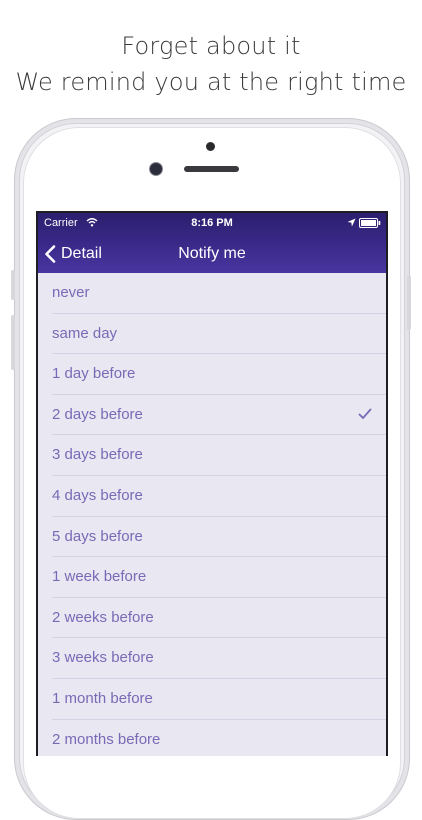 This screenshot has width=422, height=820. What do you see at coordinates (212, 374) in the screenshot?
I see `option-1-day-before: 1 day before` at bounding box center [212, 374].